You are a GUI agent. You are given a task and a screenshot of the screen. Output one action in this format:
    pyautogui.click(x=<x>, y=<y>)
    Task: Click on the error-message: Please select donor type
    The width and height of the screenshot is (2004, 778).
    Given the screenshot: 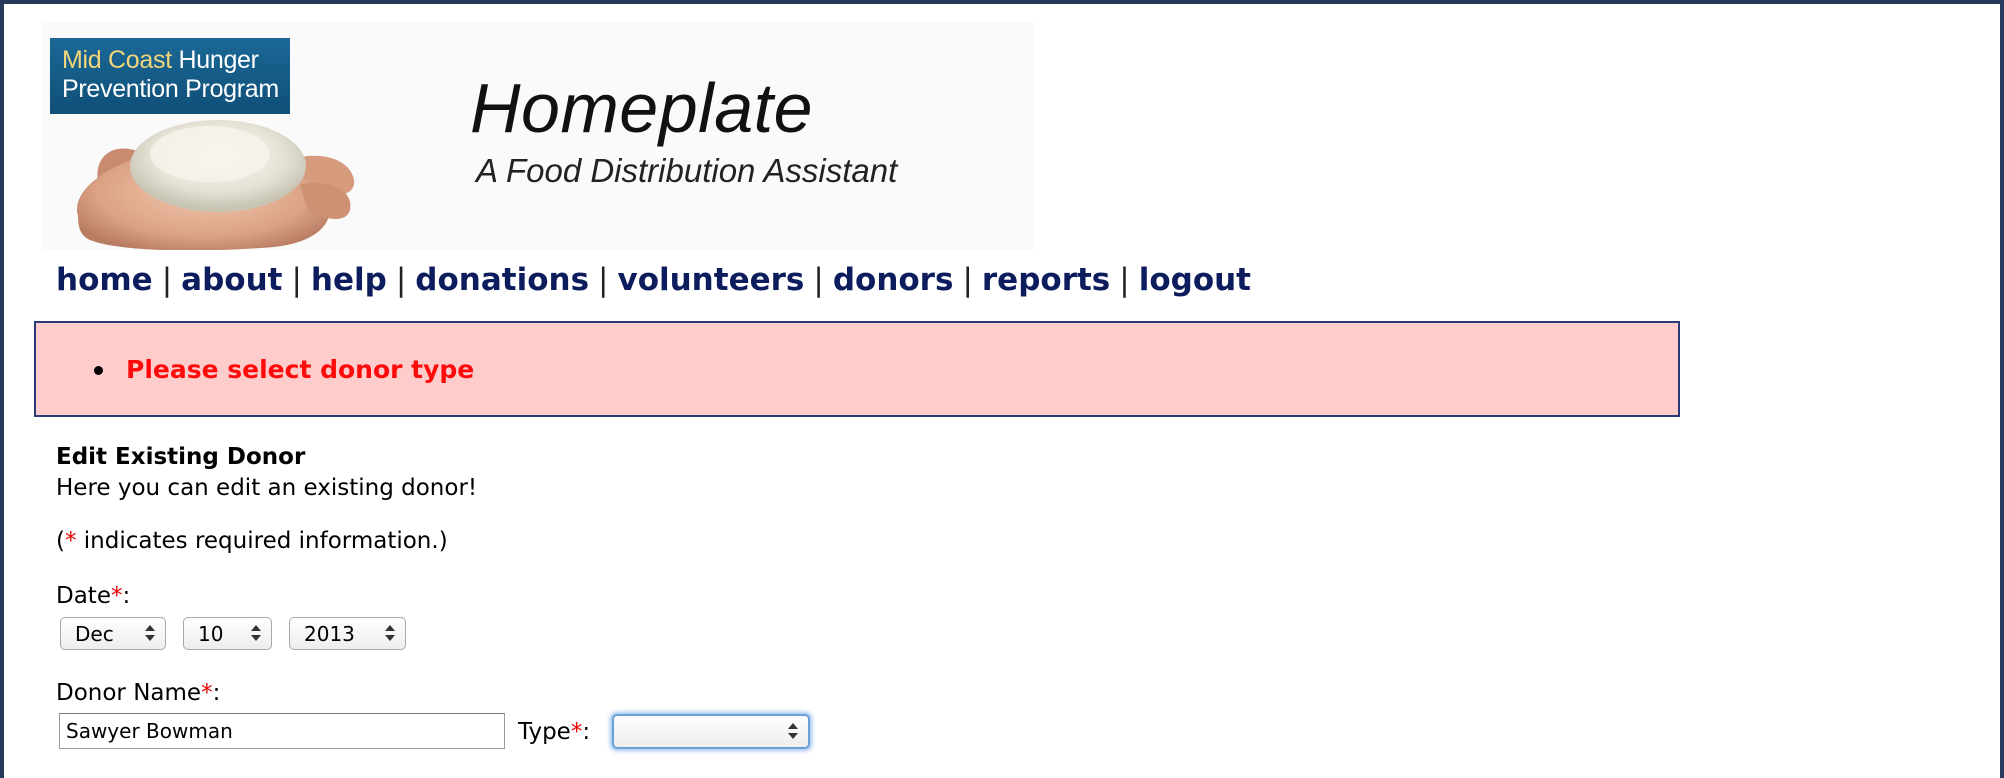 What is the action you would take?
    pyautogui.click(x=300, y=369)
    